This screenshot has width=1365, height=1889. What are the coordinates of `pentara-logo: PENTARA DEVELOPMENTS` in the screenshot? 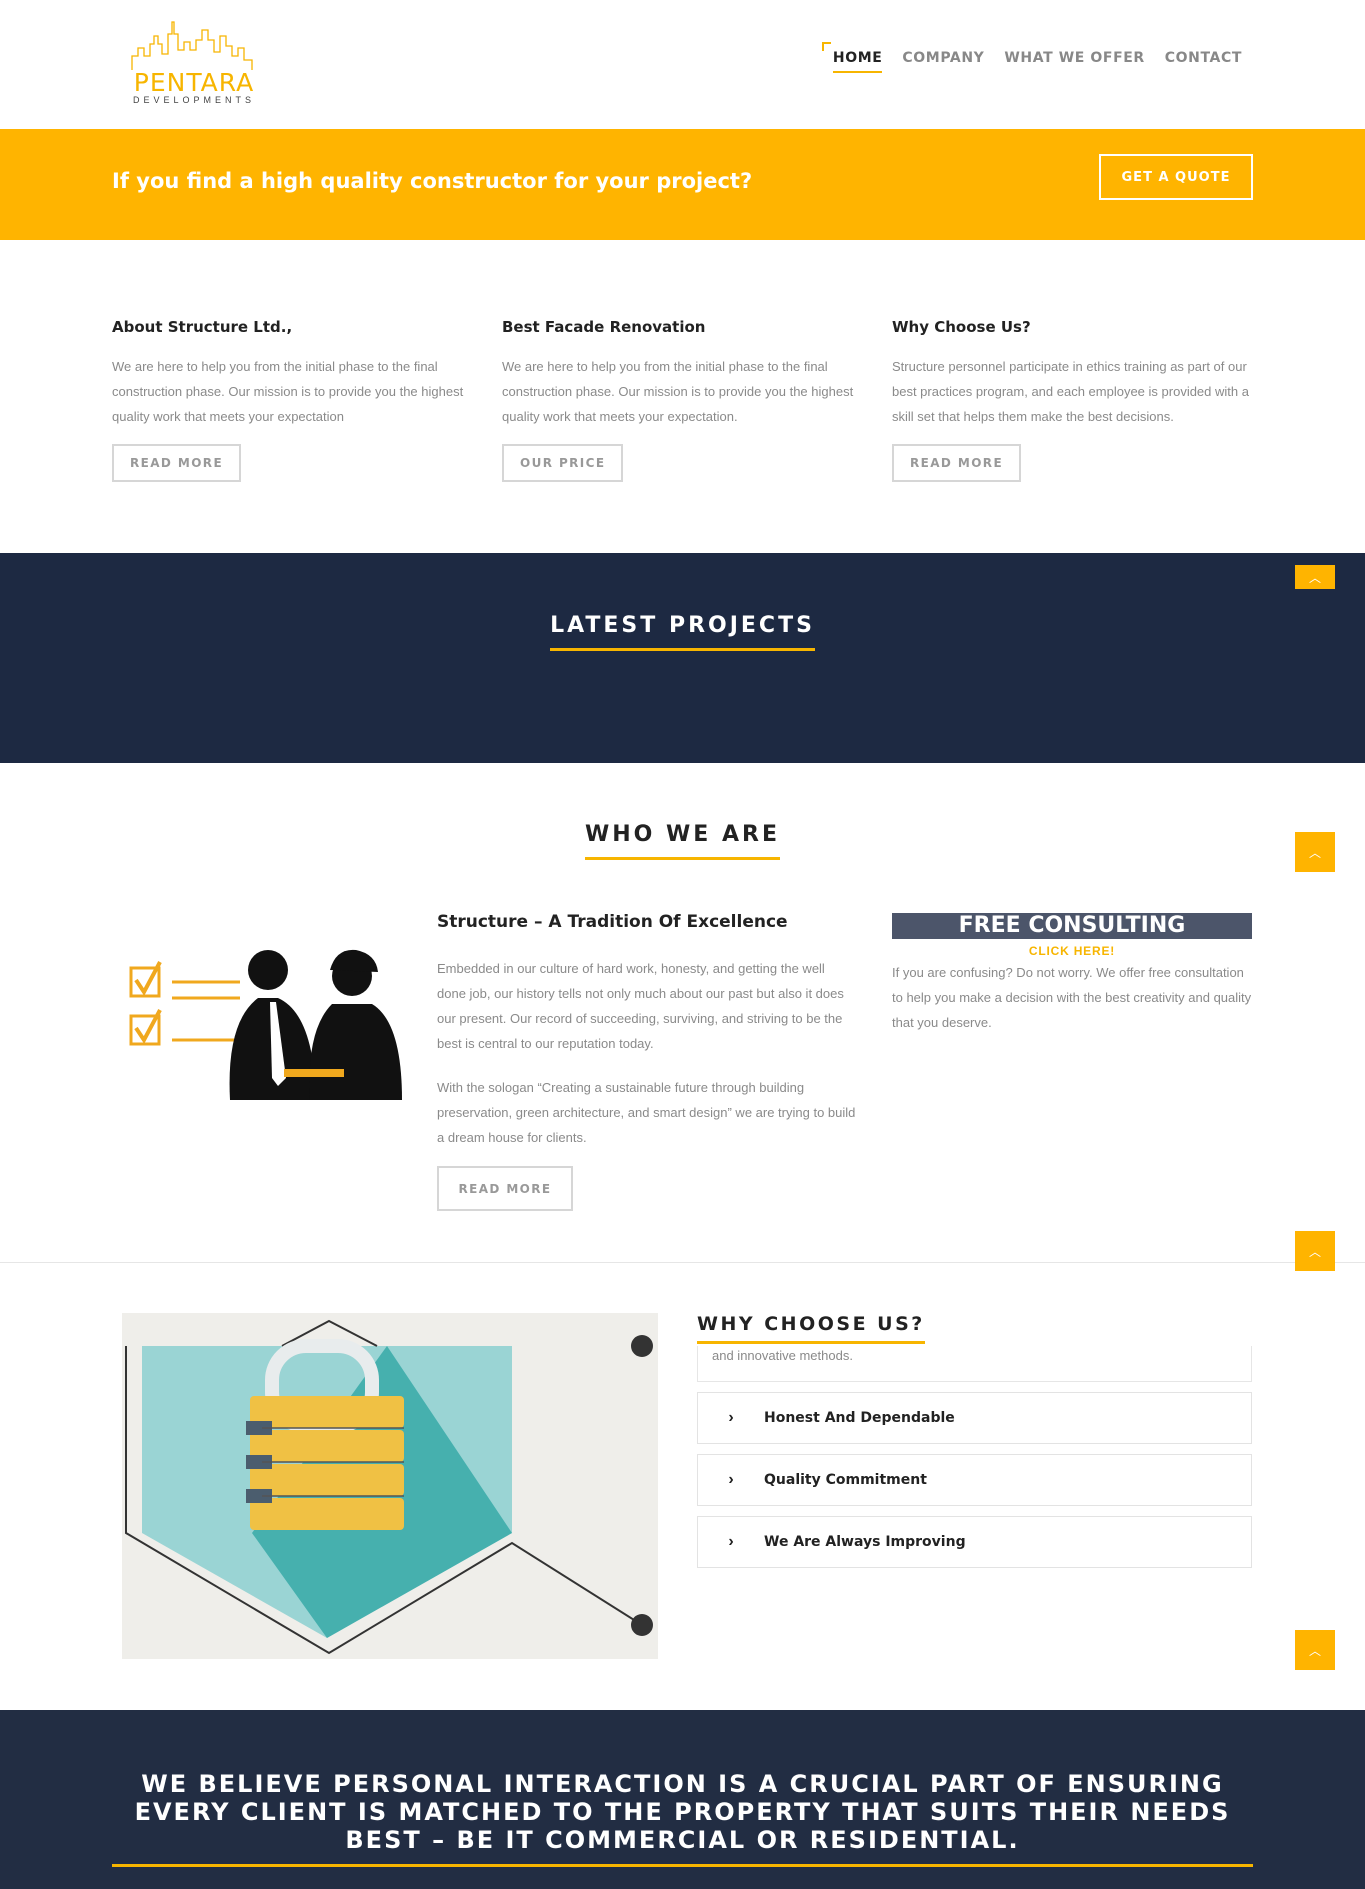 It's located at (194, 64).